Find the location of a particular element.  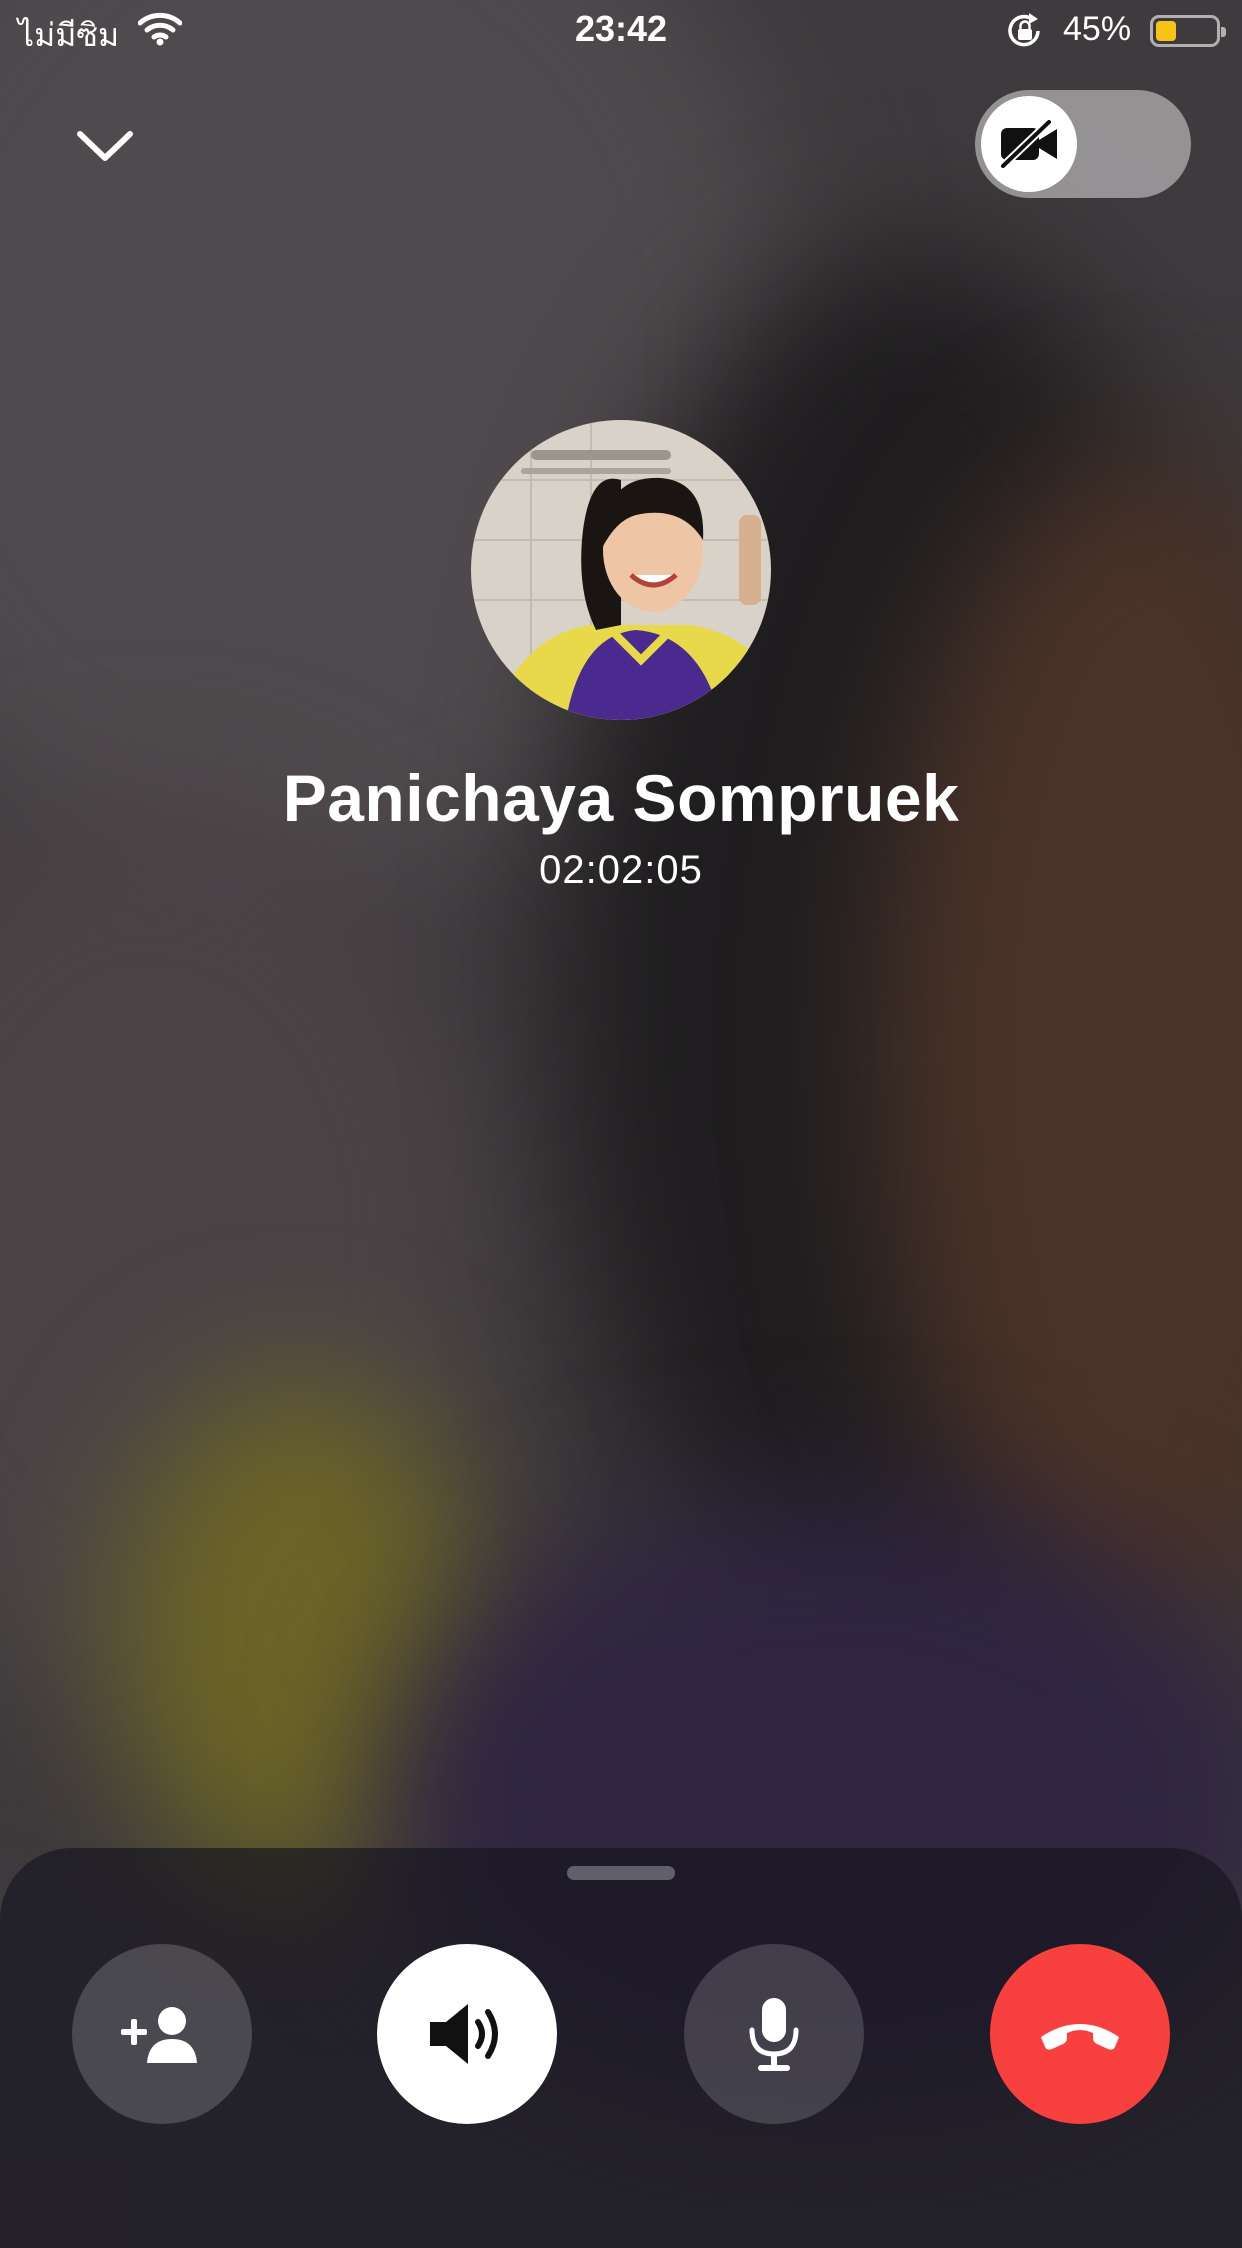

call-duration: 02:02:05 is located at coordinates (621, 870).